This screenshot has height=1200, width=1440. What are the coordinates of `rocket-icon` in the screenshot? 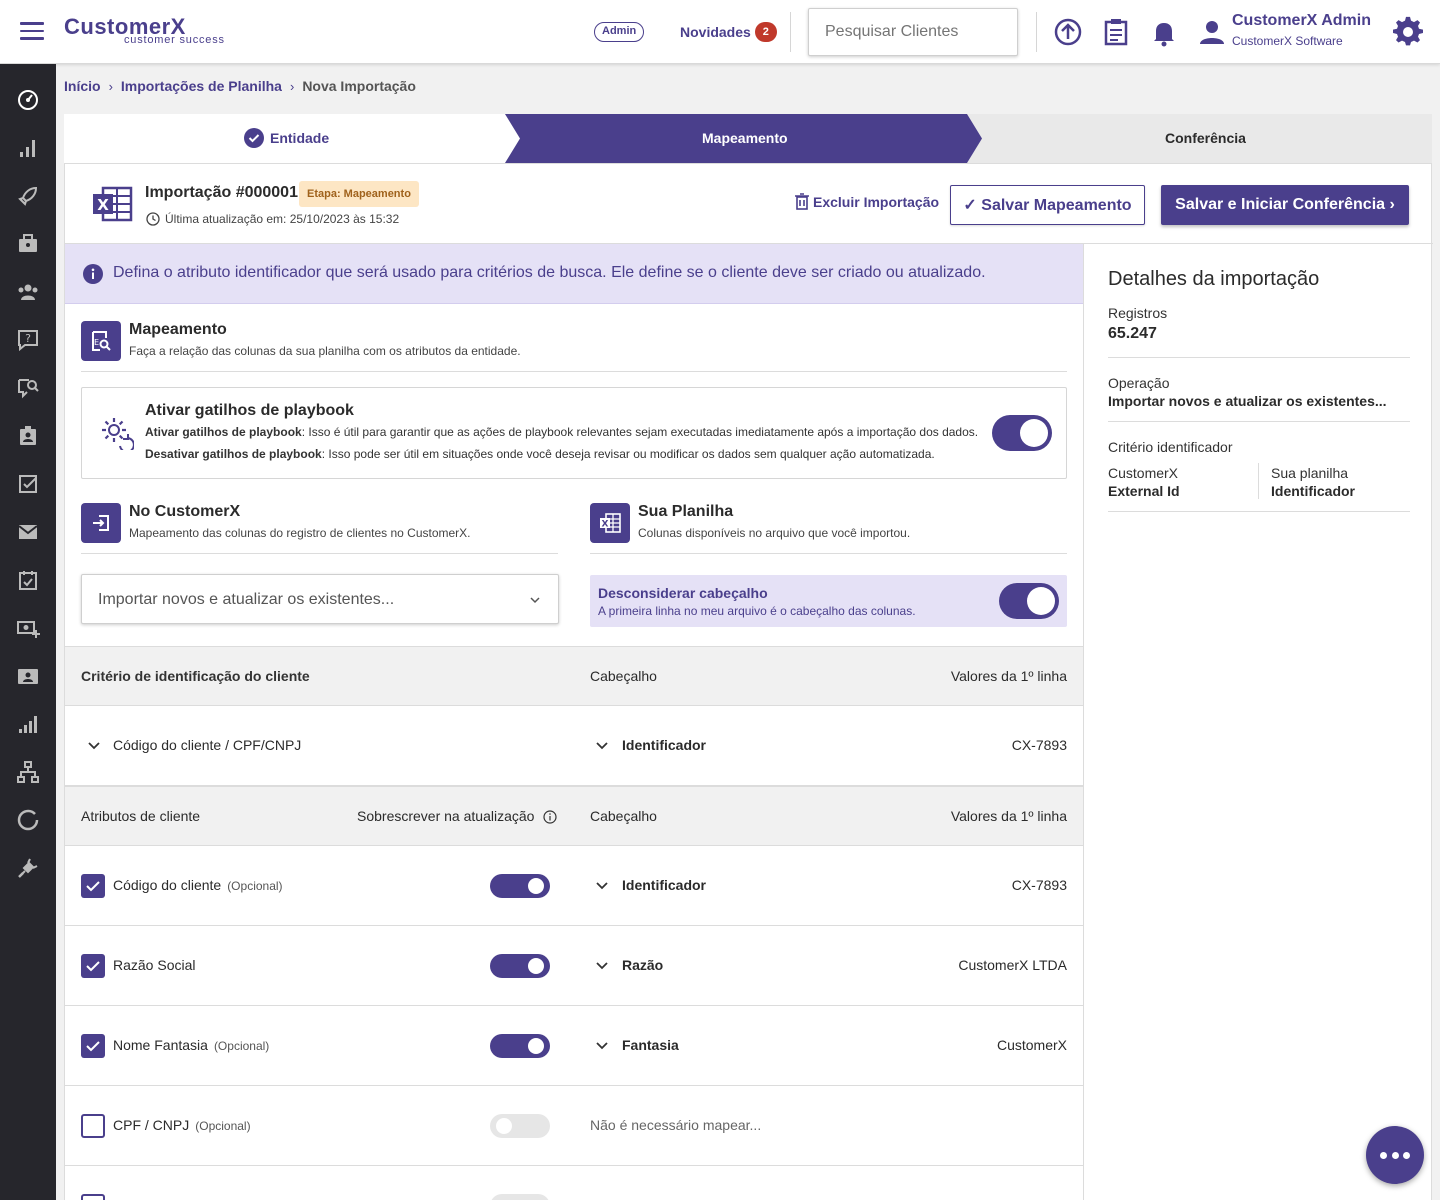 It's located at (28, 196).